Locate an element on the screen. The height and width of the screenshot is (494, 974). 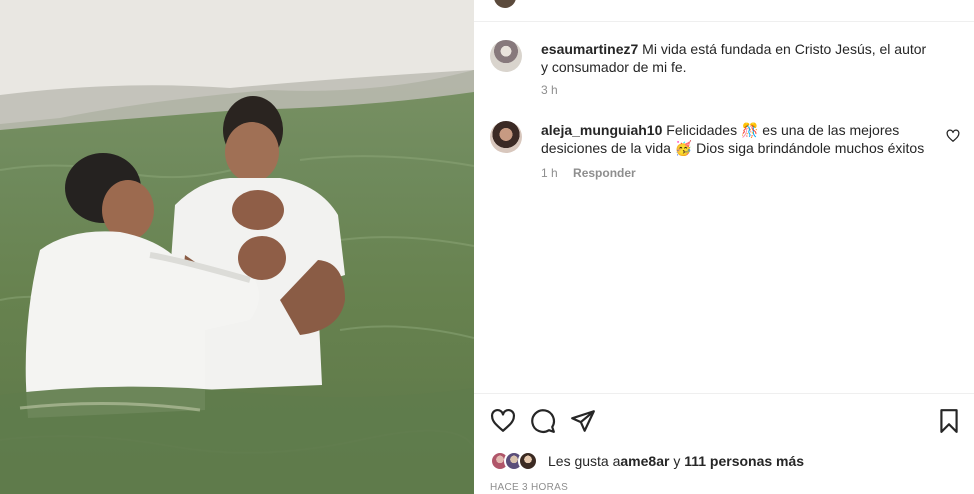
comment-meta: 3 h is located at coordinates (555, 90).